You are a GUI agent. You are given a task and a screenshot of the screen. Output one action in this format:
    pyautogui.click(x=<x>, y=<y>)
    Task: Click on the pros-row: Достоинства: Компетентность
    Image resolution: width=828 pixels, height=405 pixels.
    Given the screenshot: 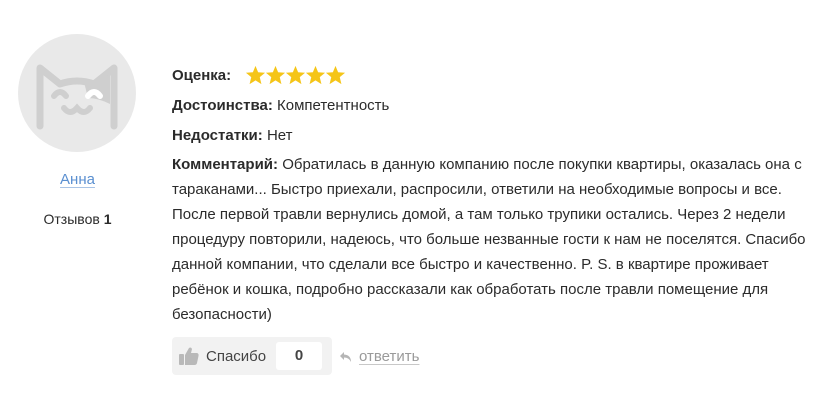 What is the action you would take?
    pyautogui.click(x=280, y=105)
    